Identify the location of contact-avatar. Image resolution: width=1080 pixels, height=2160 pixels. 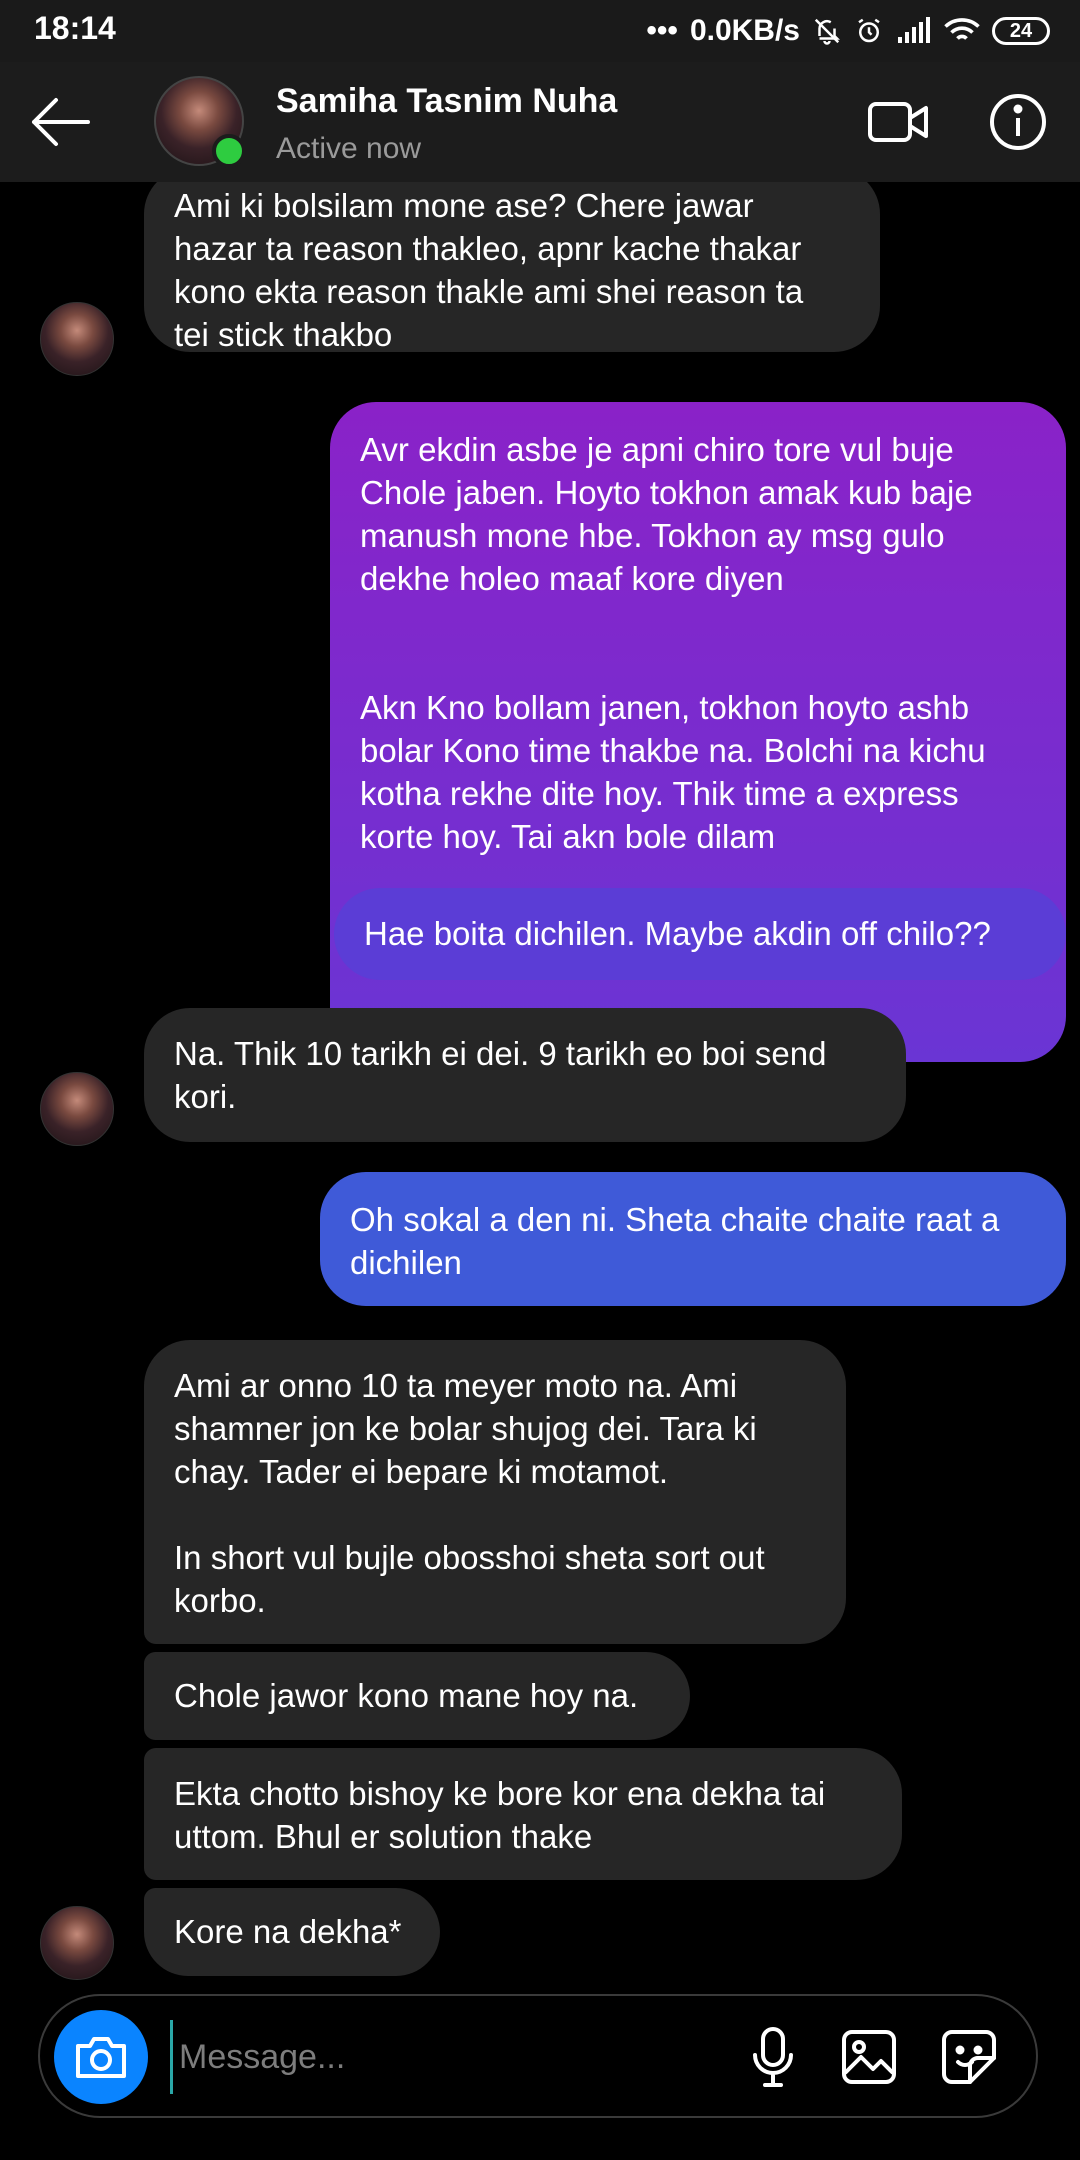
(200, 122).